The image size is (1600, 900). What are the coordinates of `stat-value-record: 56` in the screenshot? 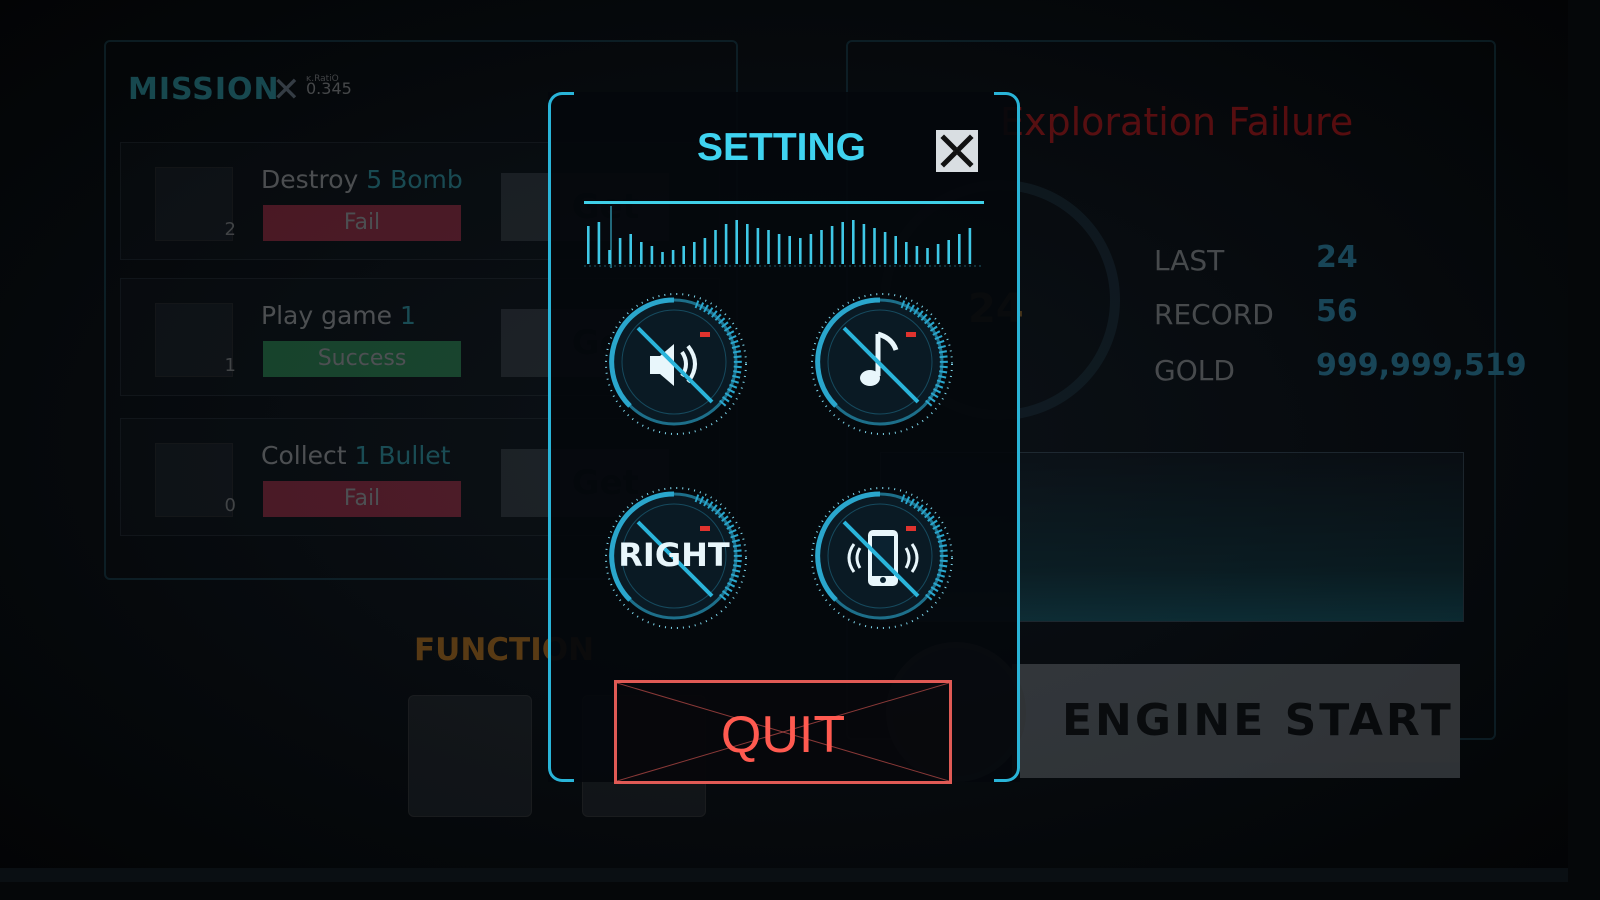 It's located at (1337, 311).